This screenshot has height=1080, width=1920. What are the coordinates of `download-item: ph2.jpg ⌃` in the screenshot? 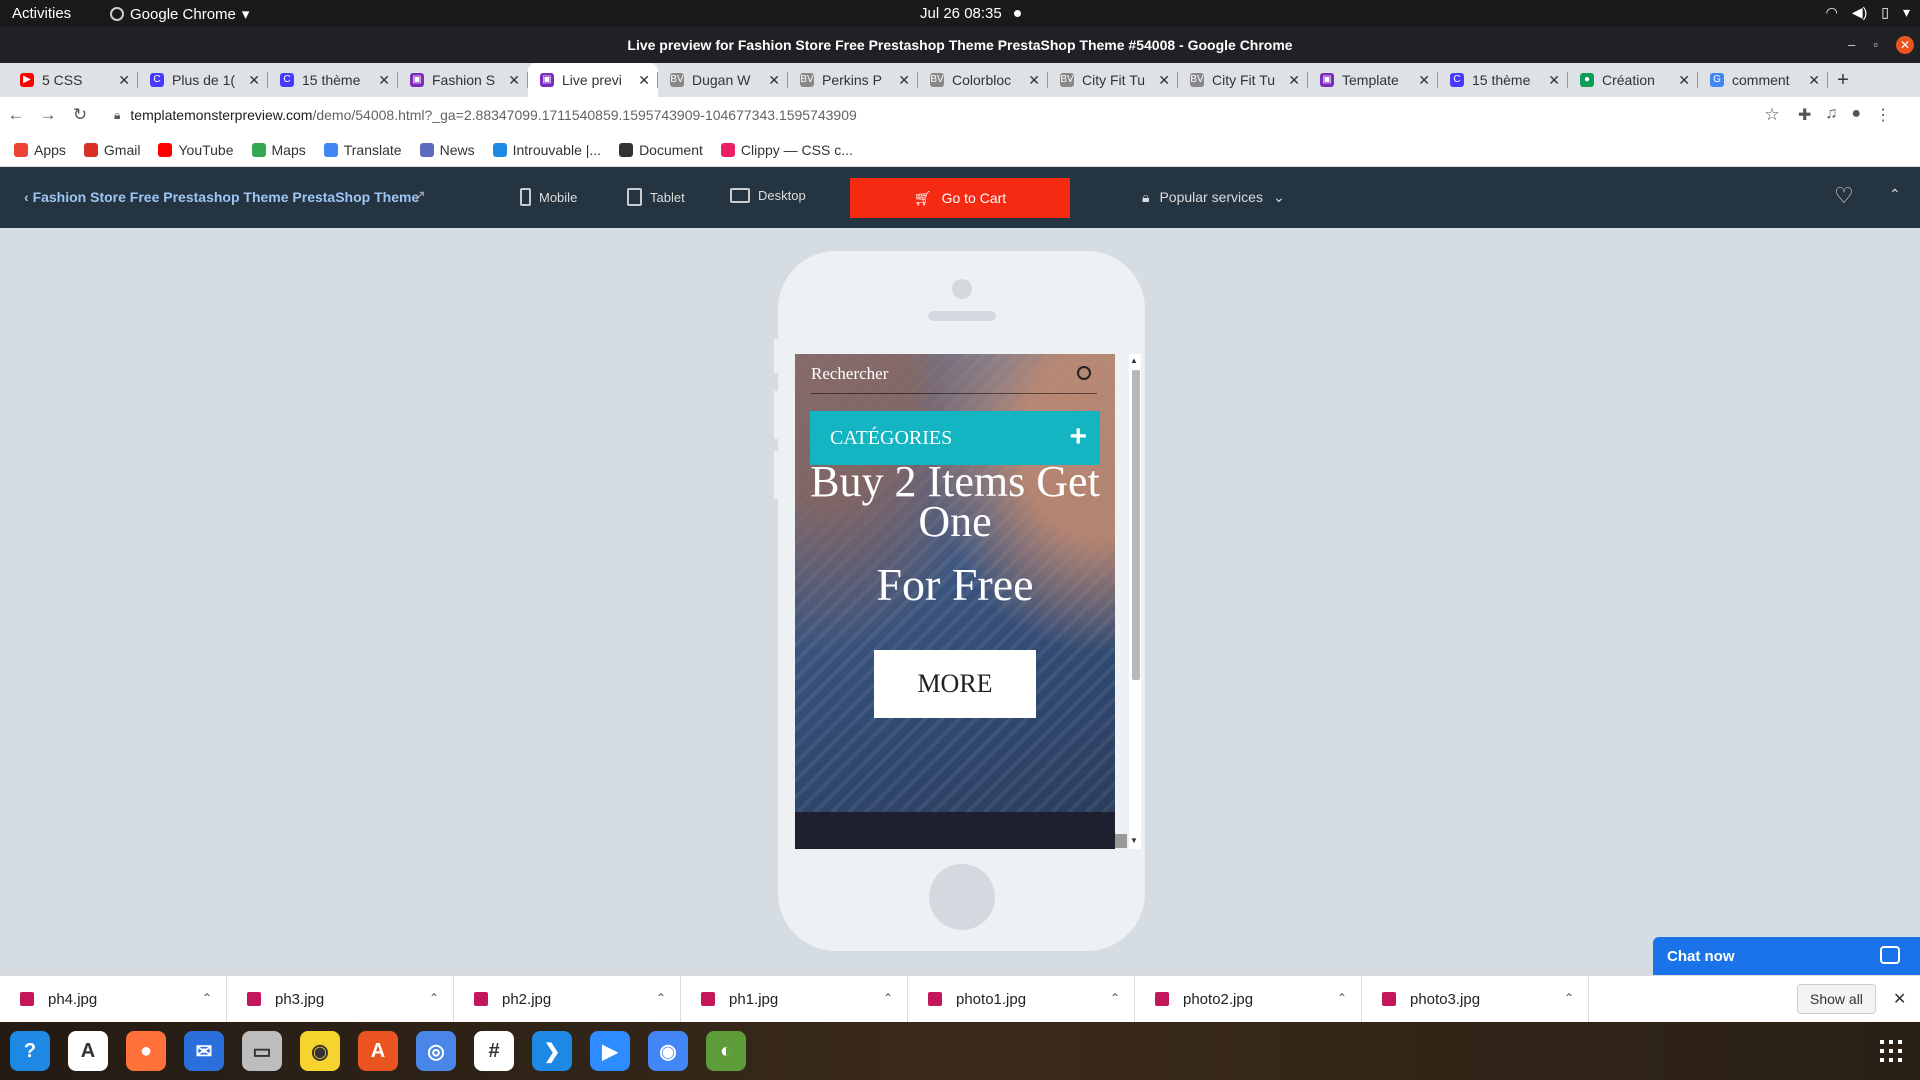 It's located at (567, 999).